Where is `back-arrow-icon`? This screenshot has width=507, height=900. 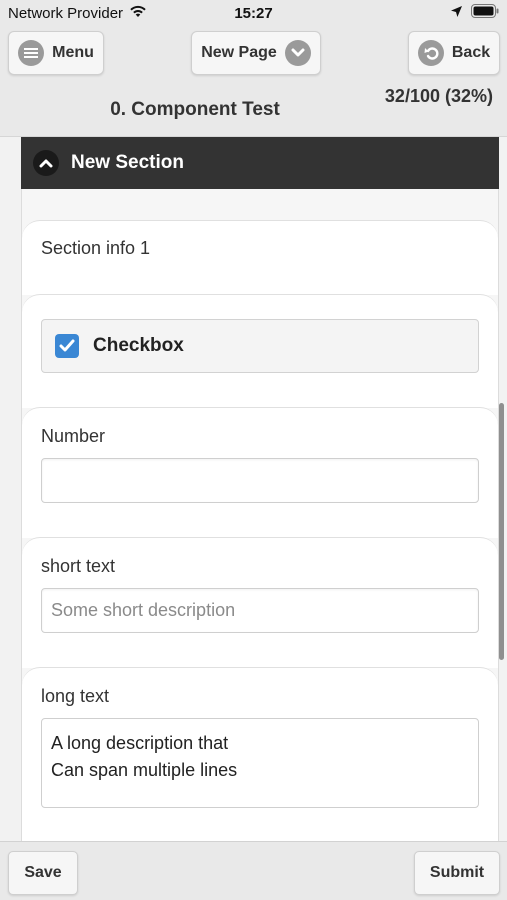 back-arrow-icon is located at coordinates (430, 53).